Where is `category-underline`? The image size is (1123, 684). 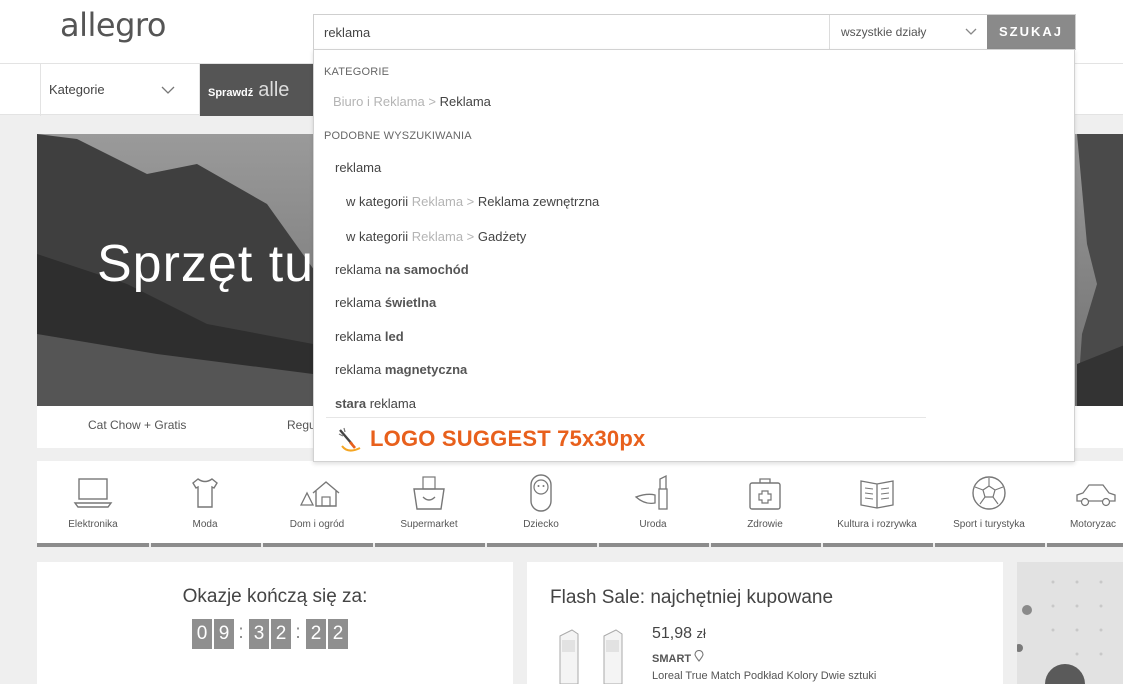
category-underline is located at coordinates (580, 545).